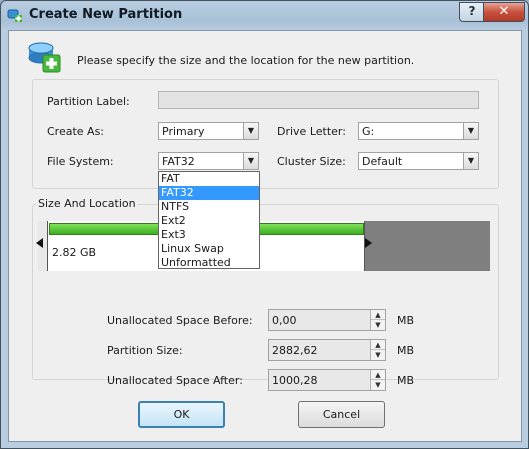  Describe the element at coordinates (418, 131) in the screenshot. I see `drive-letter-select: G: ▼` at that location.